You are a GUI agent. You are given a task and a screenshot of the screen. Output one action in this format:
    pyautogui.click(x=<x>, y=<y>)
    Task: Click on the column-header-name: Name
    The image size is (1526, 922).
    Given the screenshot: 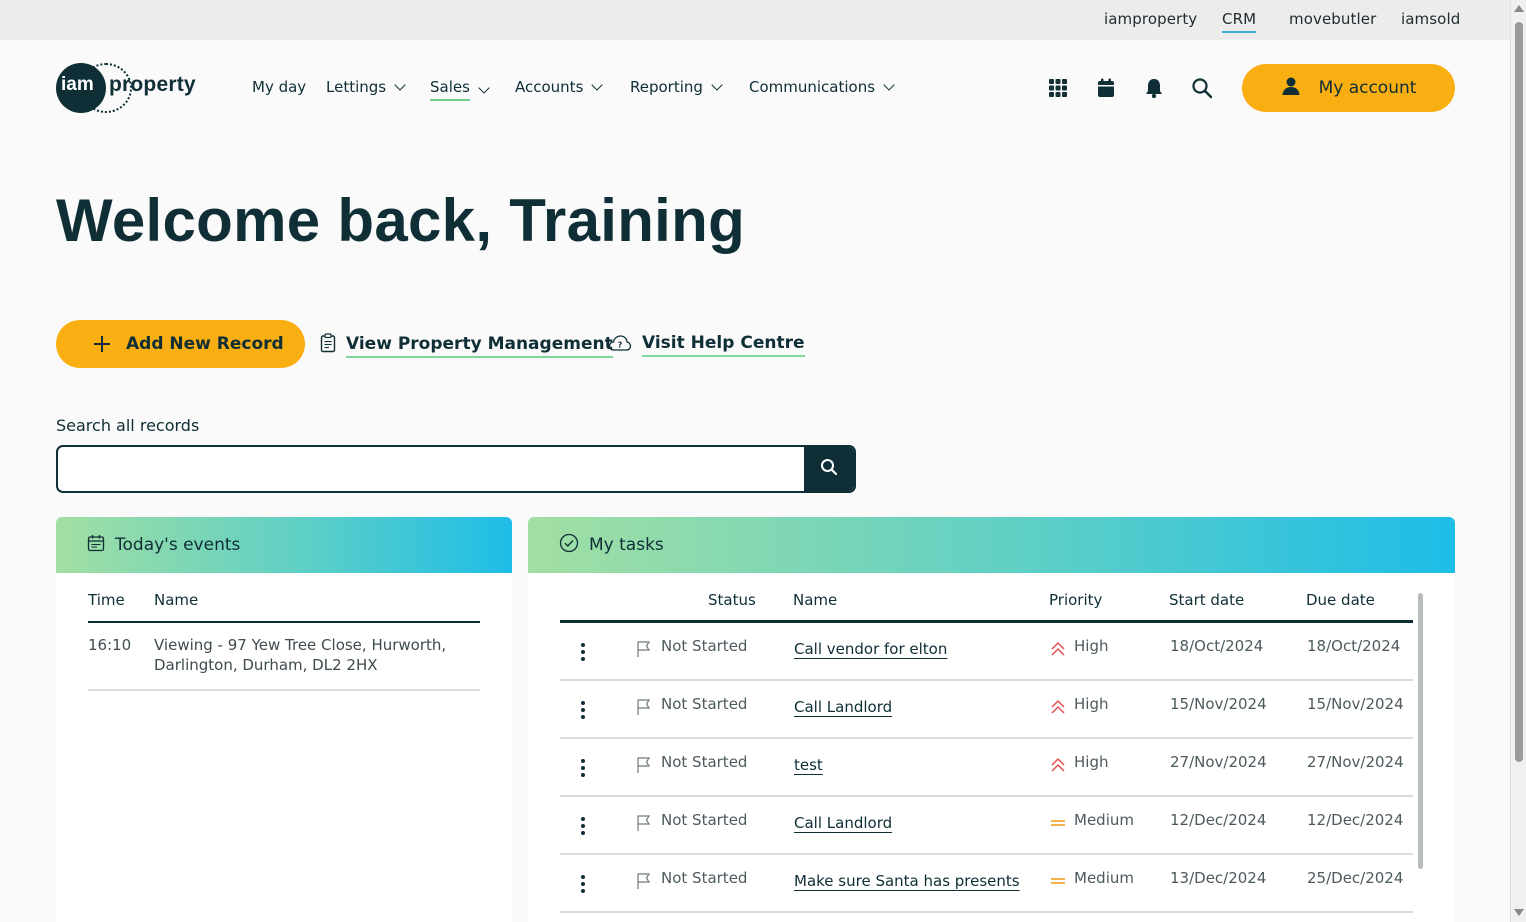 What is the action you would take?
    pyautogui.click(x=176, y=600)
    